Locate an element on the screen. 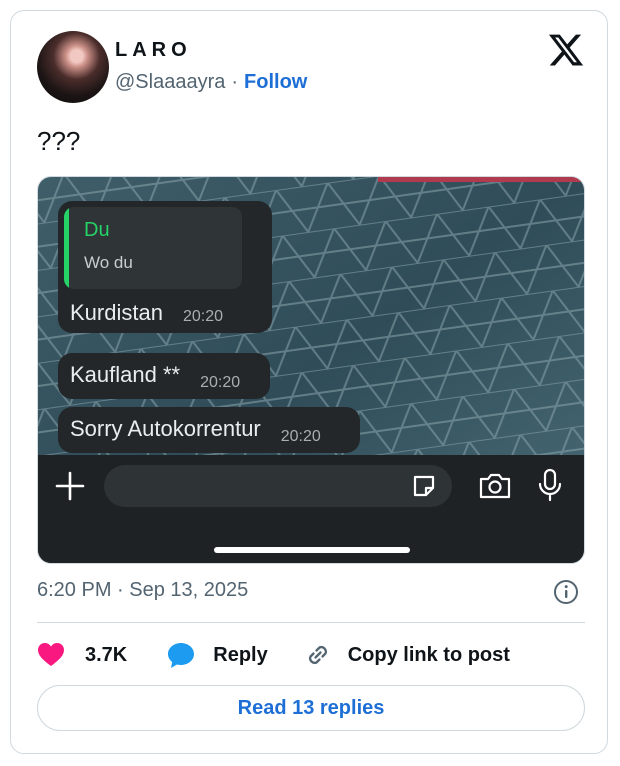 This screenshot has height=766, width=620. author-handle-row: @Slaaaayra · Follow is located at coordinates (211, 82).